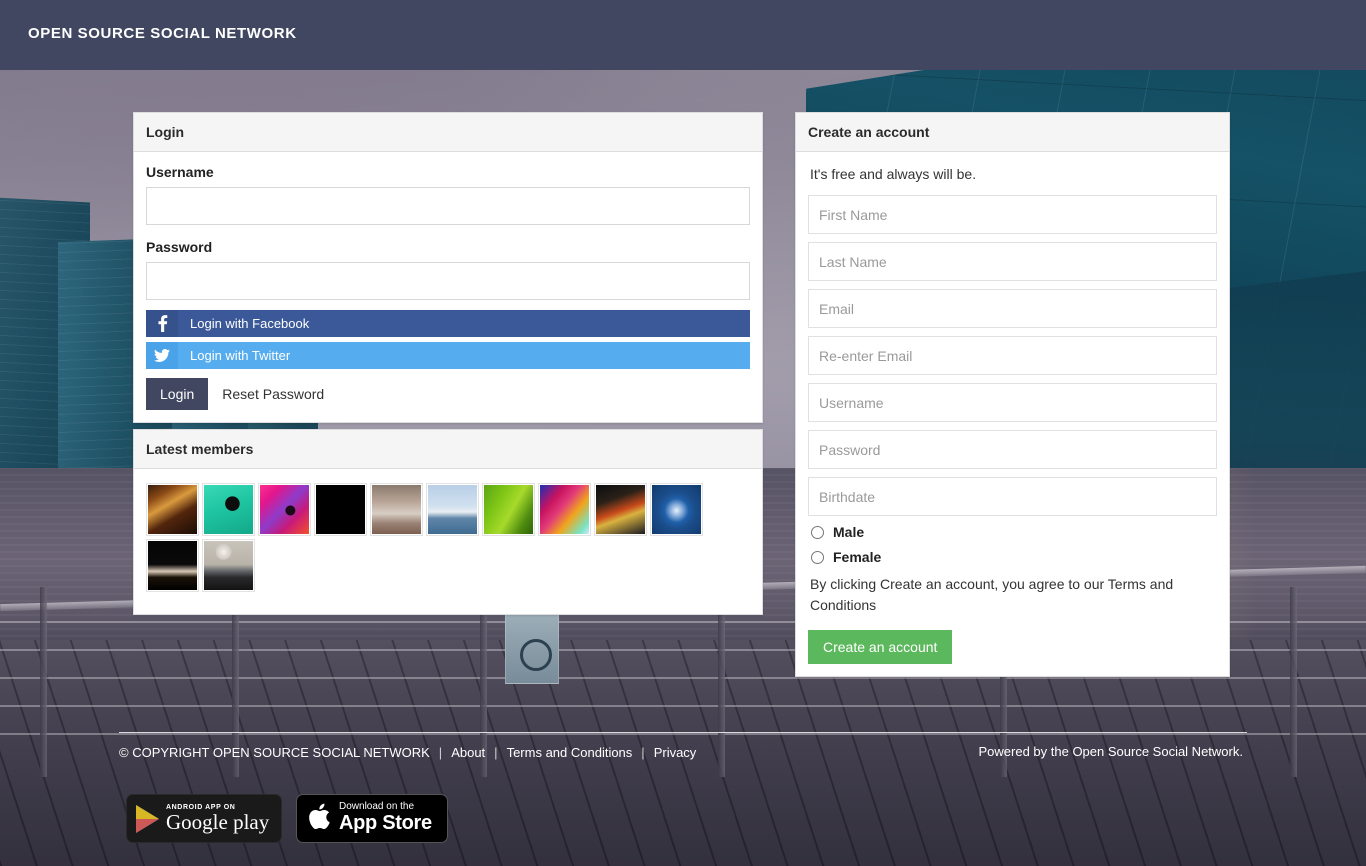  I want to click on app-store-big-label: App Store, so click(385, 823).